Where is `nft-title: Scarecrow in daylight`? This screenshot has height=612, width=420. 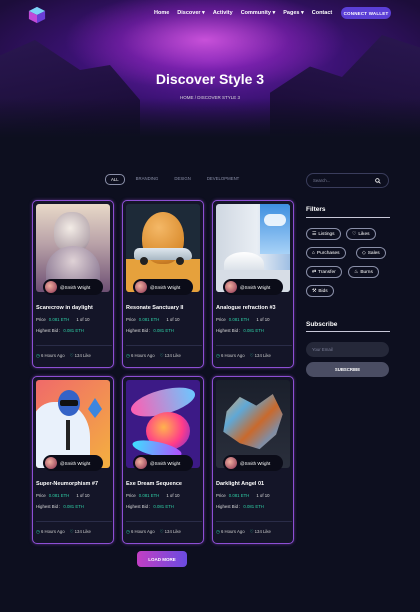
nft-title: Scarecrow in daylight is located at coordinates (64, 308).